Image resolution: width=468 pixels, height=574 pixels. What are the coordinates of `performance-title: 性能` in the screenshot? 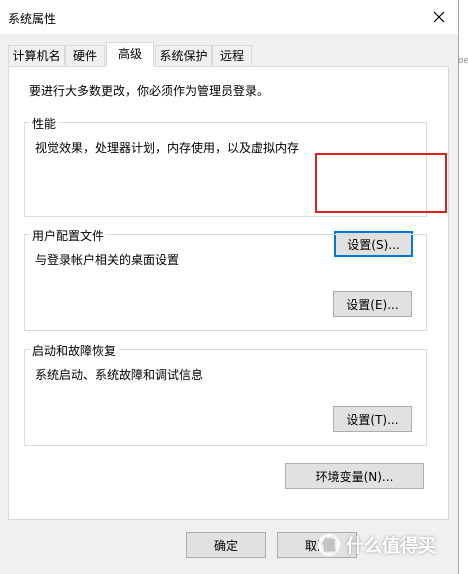 It's located at (44, 123).